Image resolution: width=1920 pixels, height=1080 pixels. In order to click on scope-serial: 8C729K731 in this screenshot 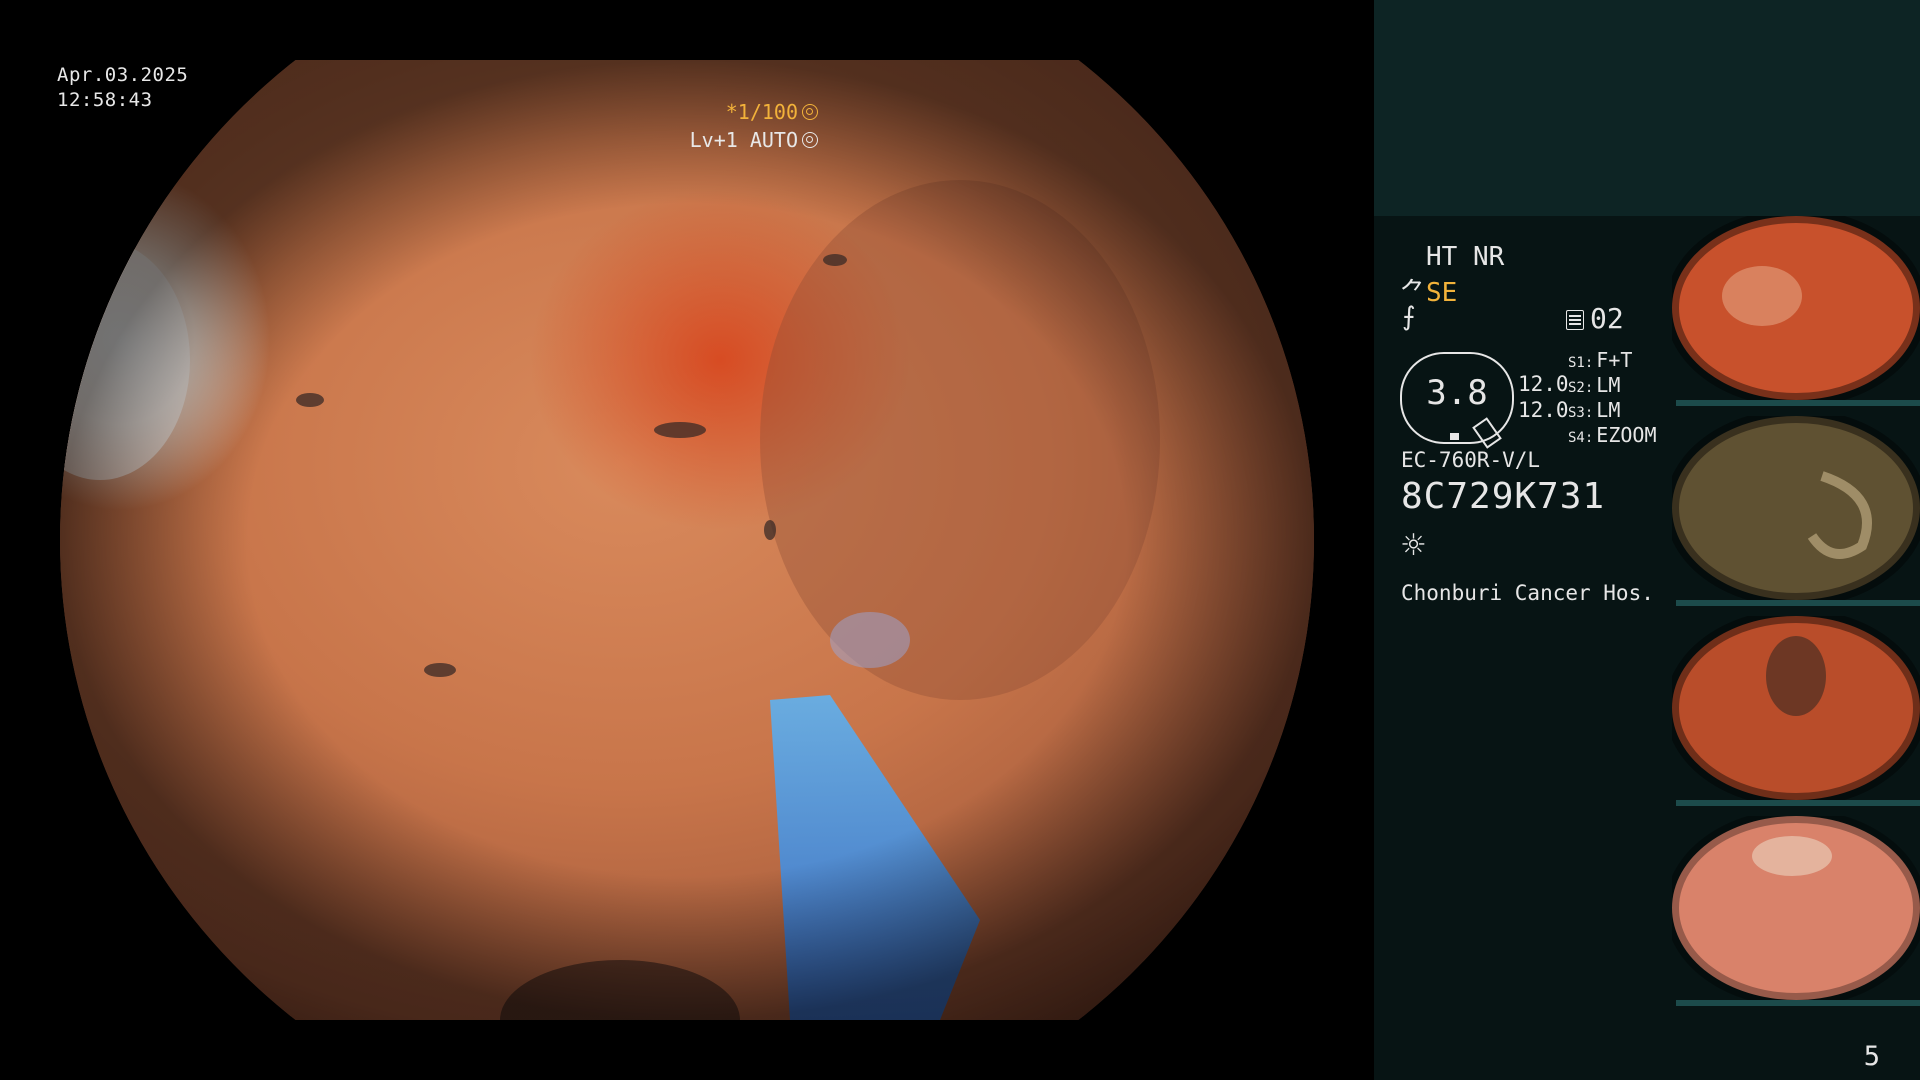, I will do `click(1503, 496)`.